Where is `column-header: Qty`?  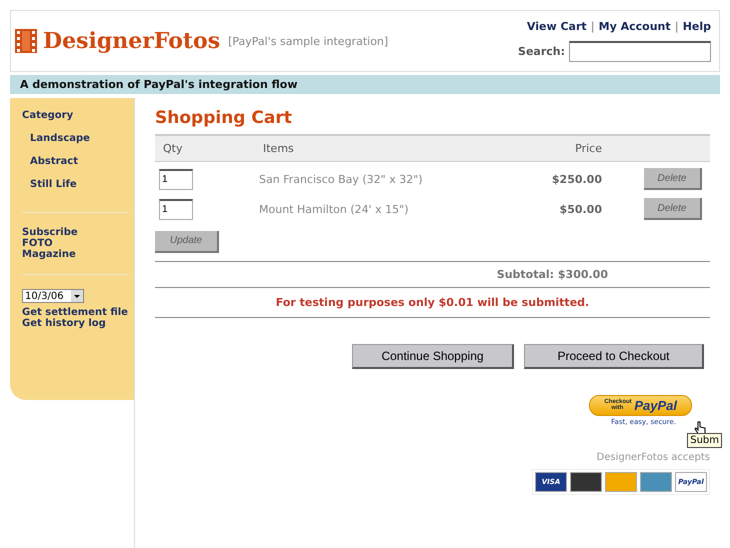 column-header: Qty is located at coordinates (173, 148).